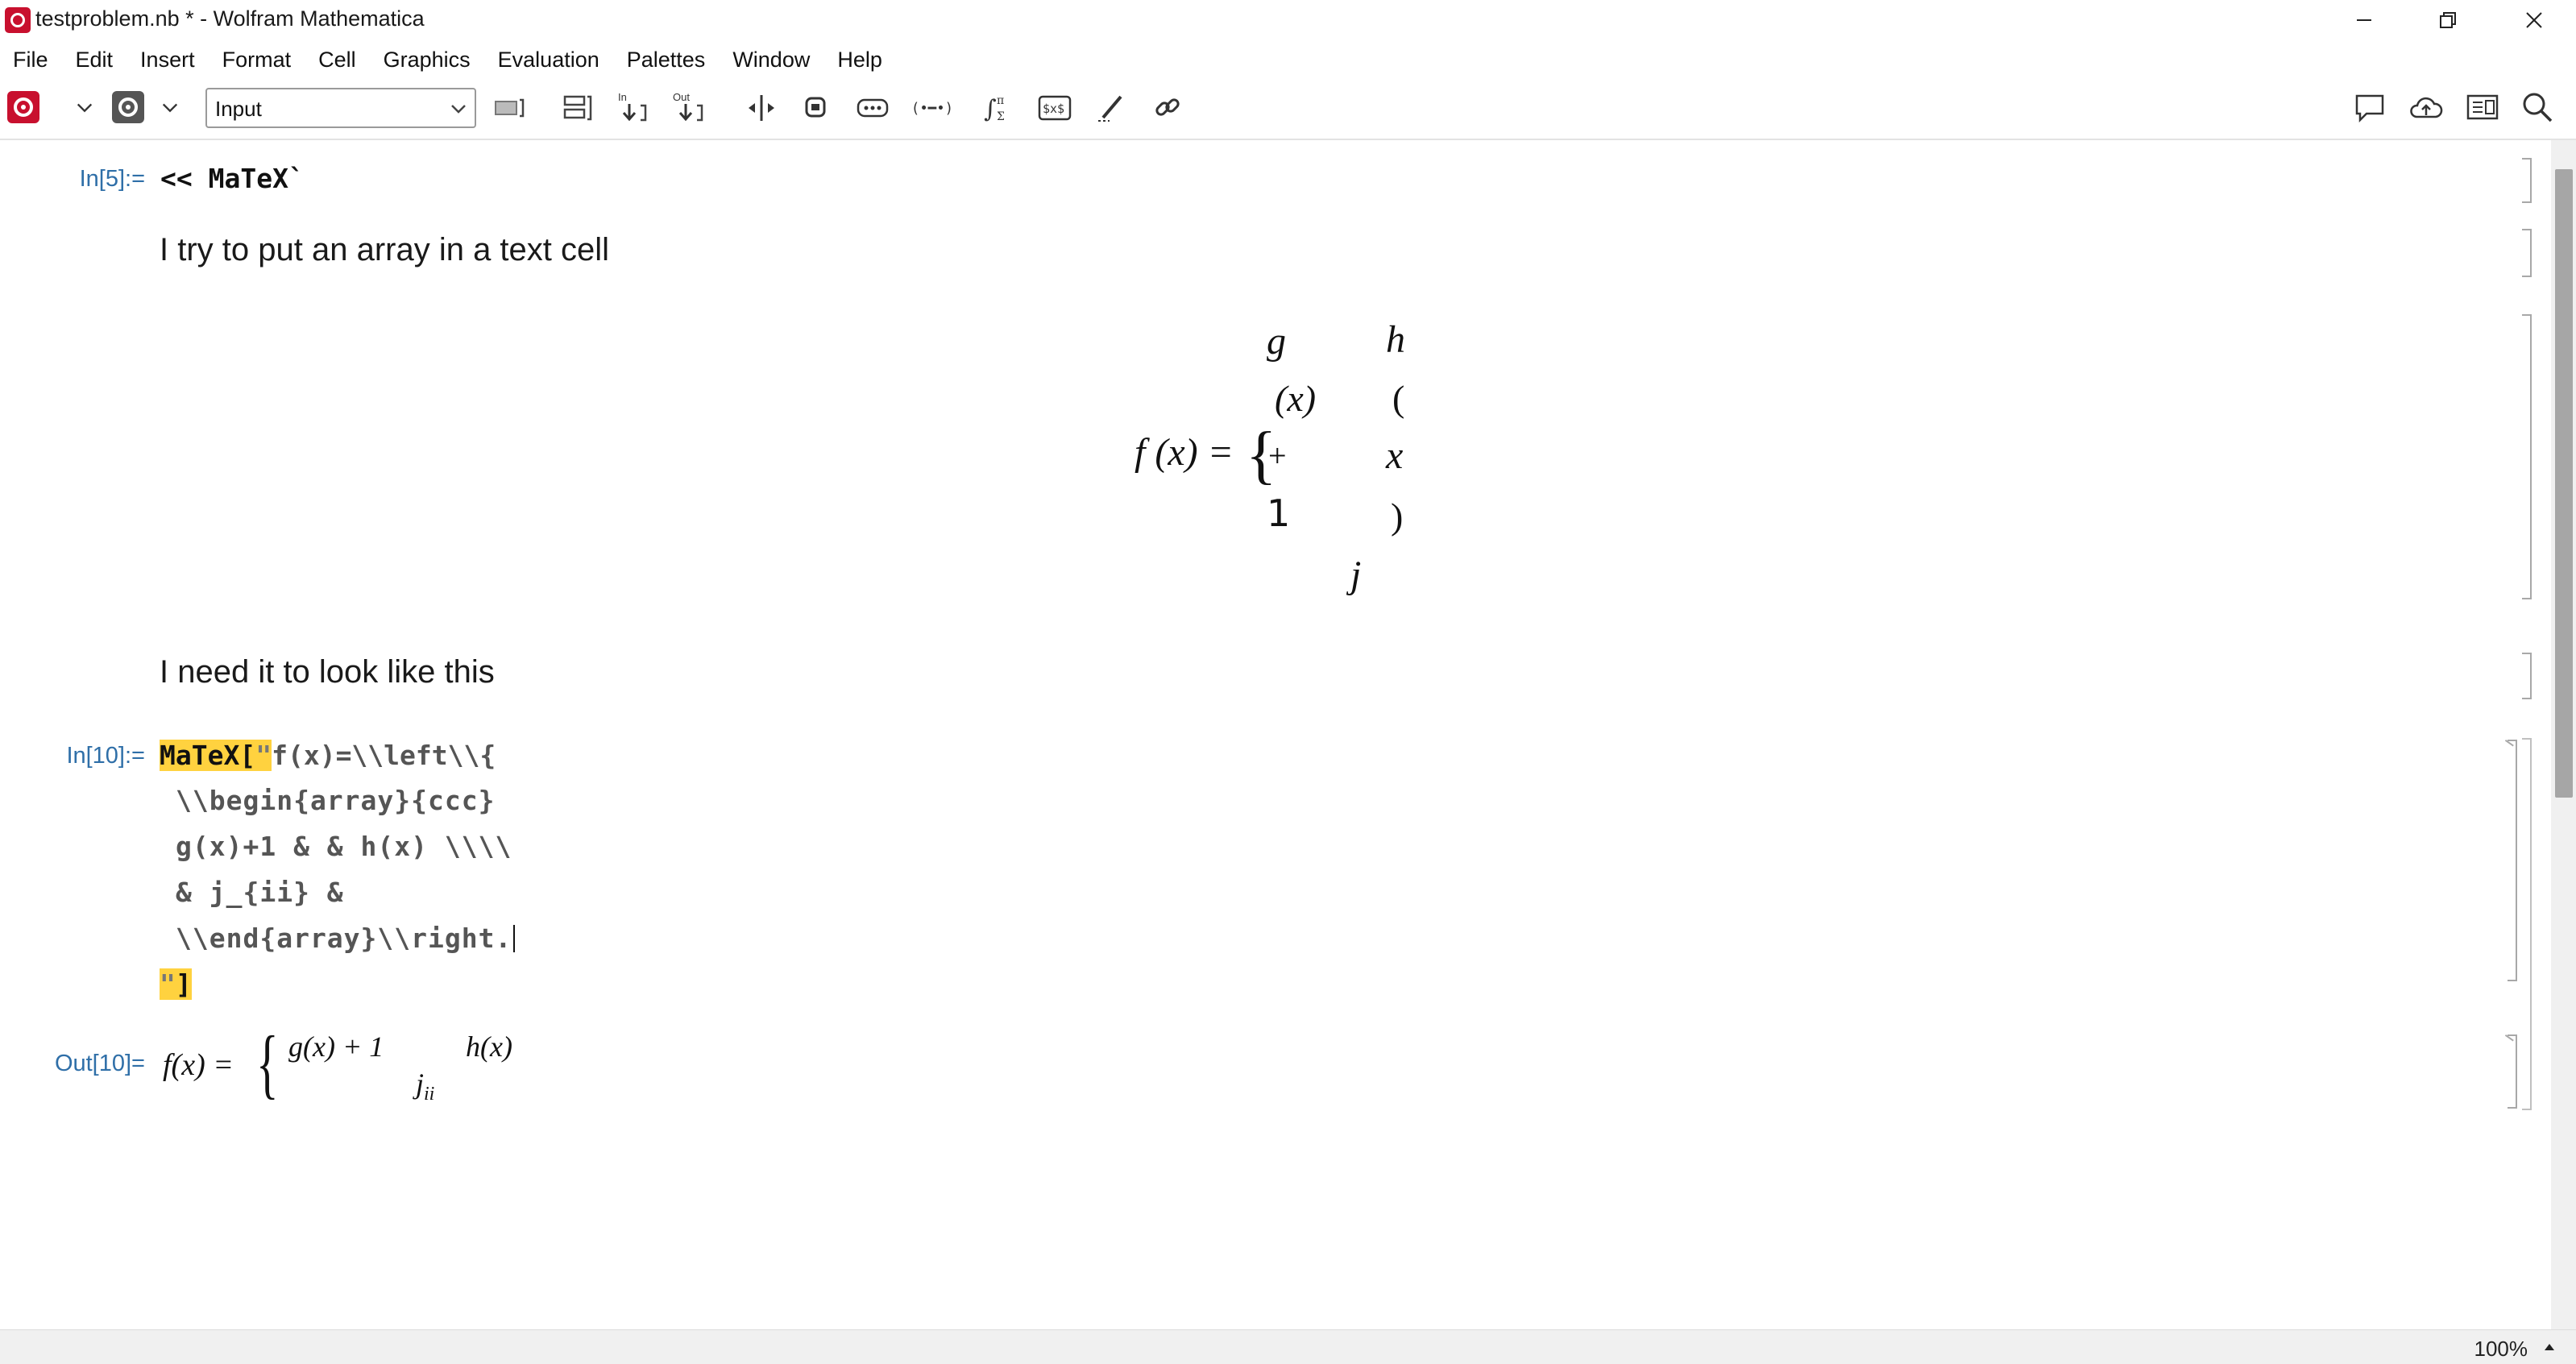  I want to click on input-above-button: In, so click(632, 107).